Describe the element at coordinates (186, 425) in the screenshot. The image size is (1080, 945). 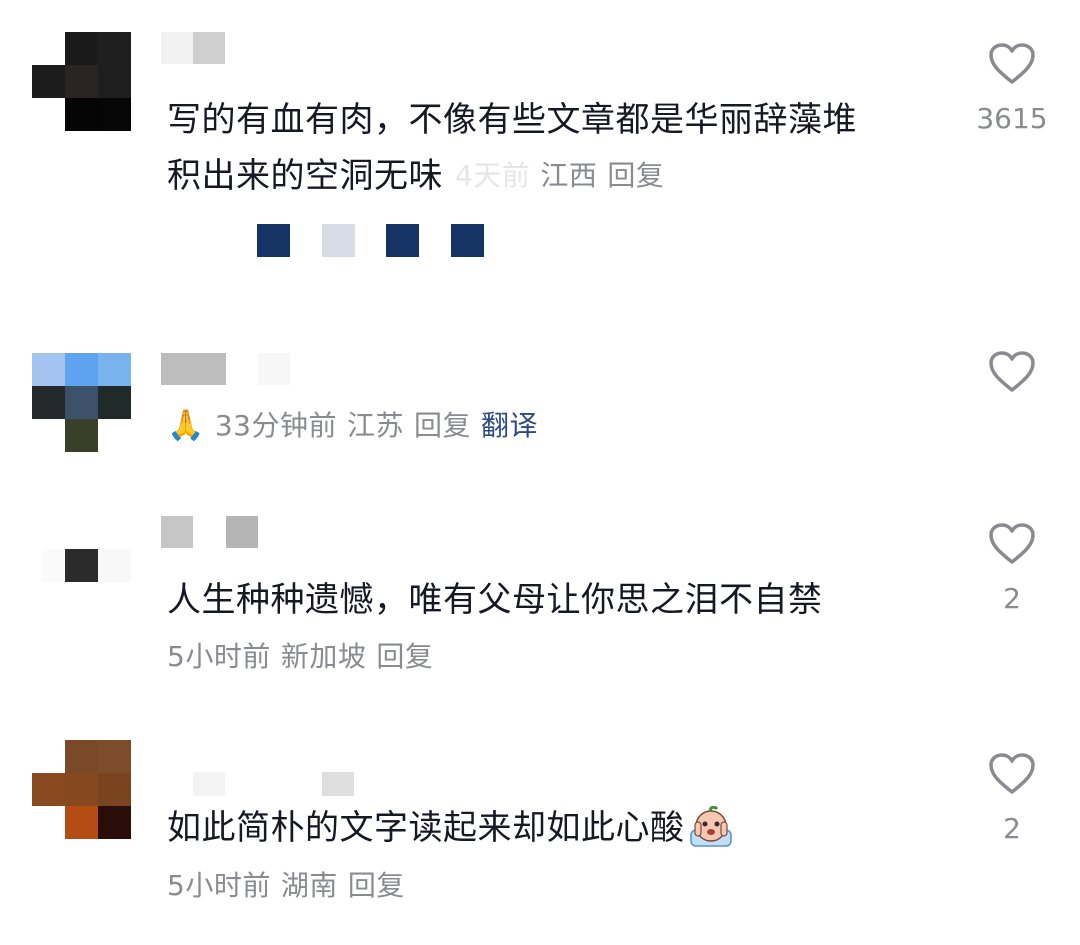
I see `folded-hands-emoji: 🙏` at that location.